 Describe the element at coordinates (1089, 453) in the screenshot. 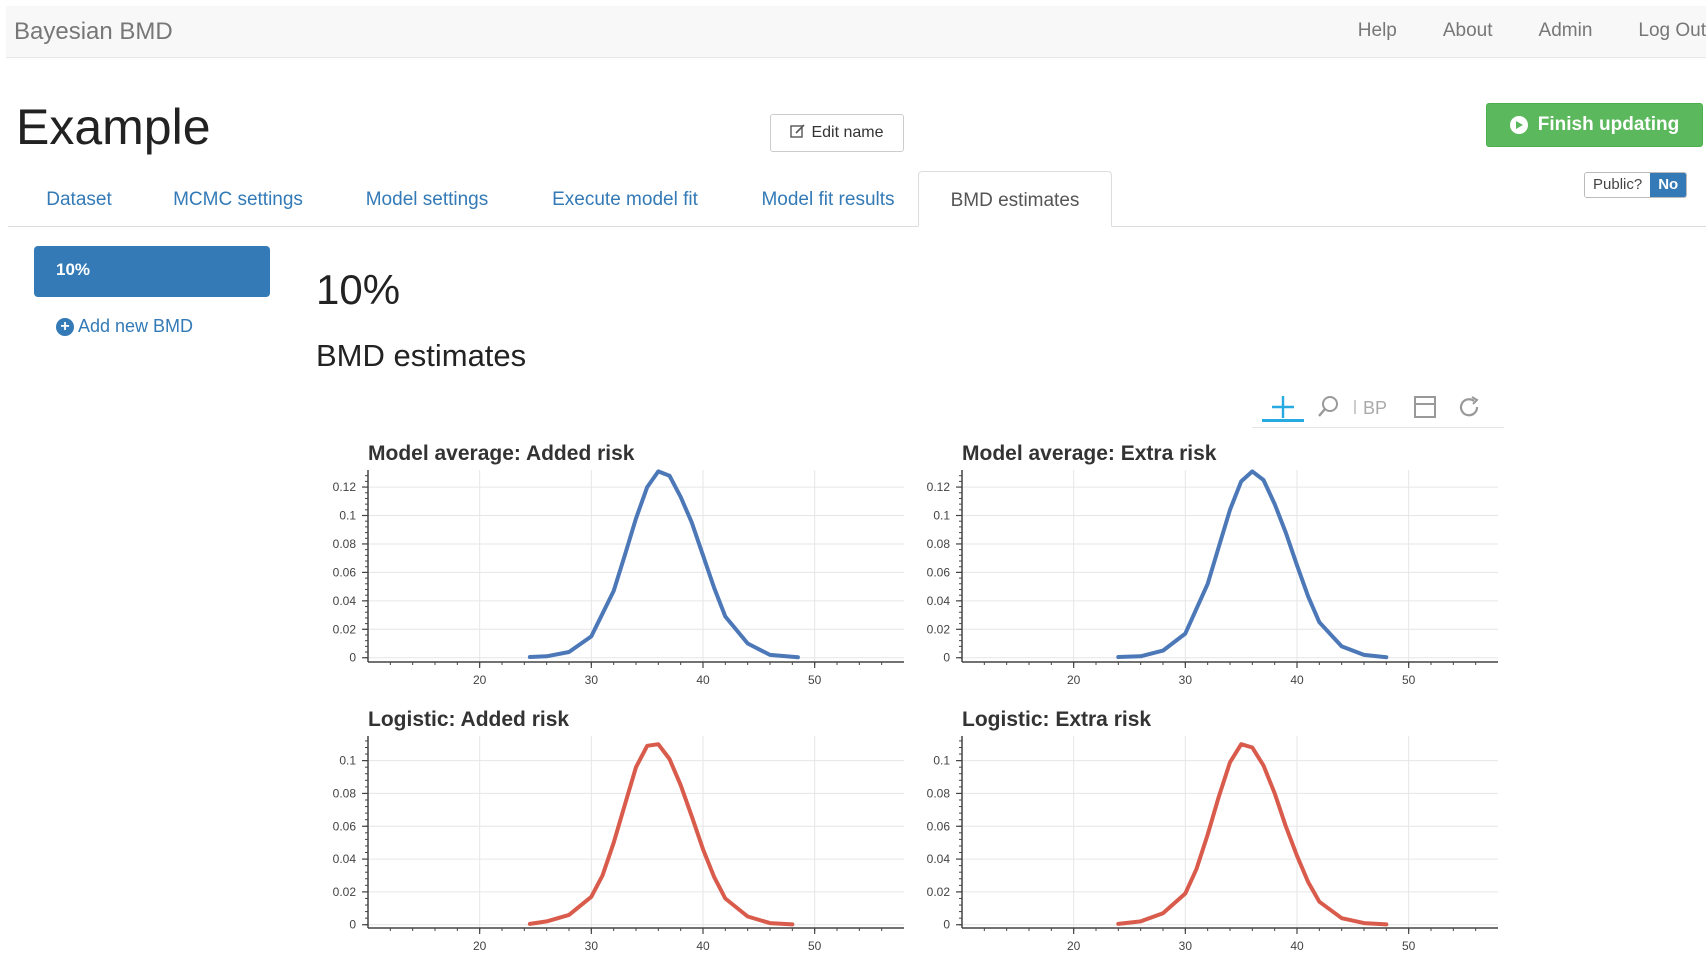

I see `chart-title: Model average: Extra risk` at that location.